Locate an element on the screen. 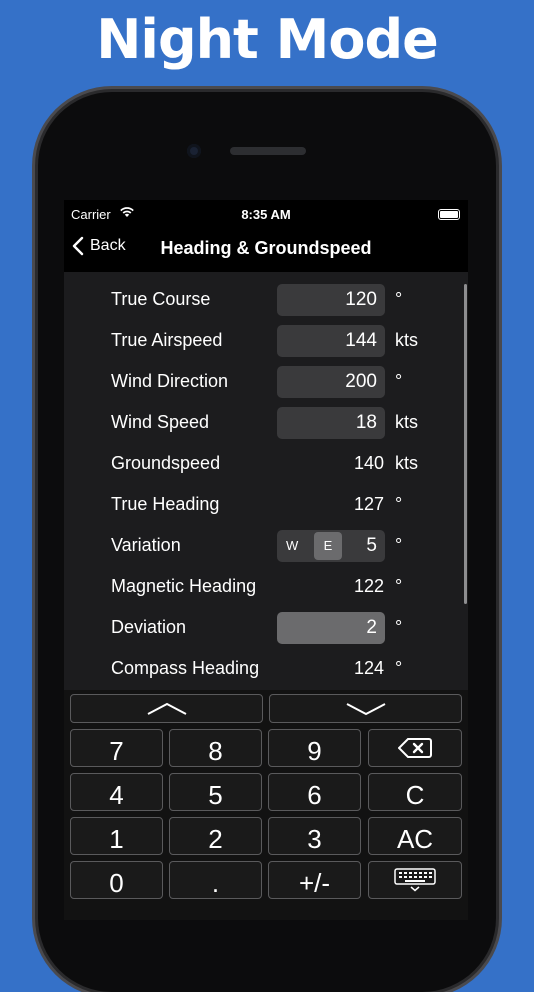 The width and height of the screenshot is (534, 992). key-2: 2 is located at coordinates (215, 836).